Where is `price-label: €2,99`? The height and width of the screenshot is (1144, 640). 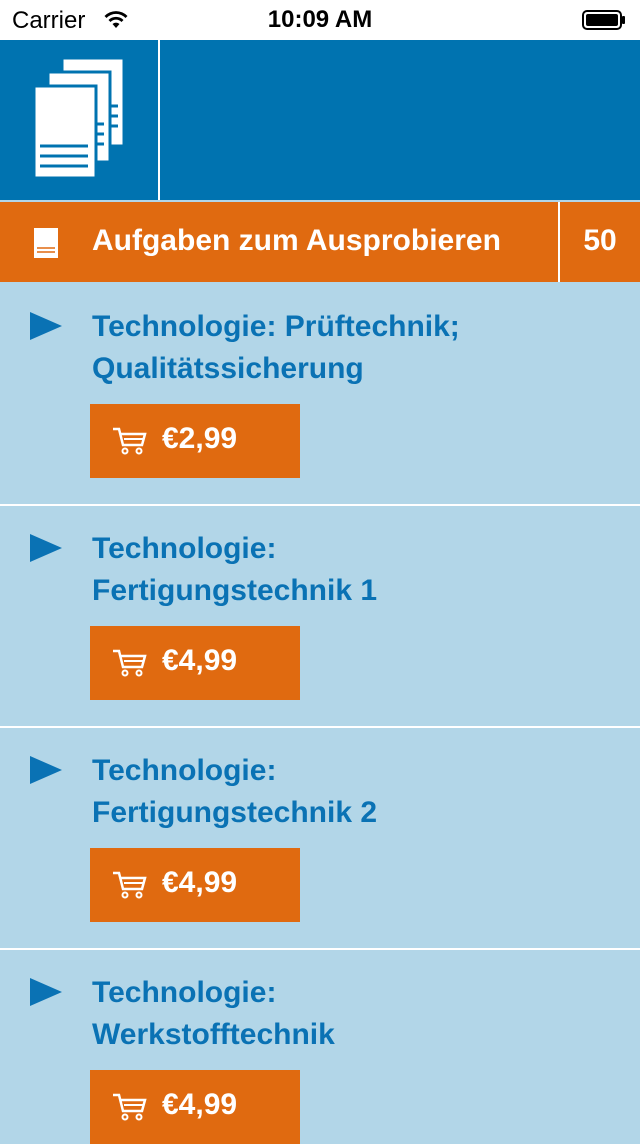
price-label: €2,99 is located at coordinates (200, 438).